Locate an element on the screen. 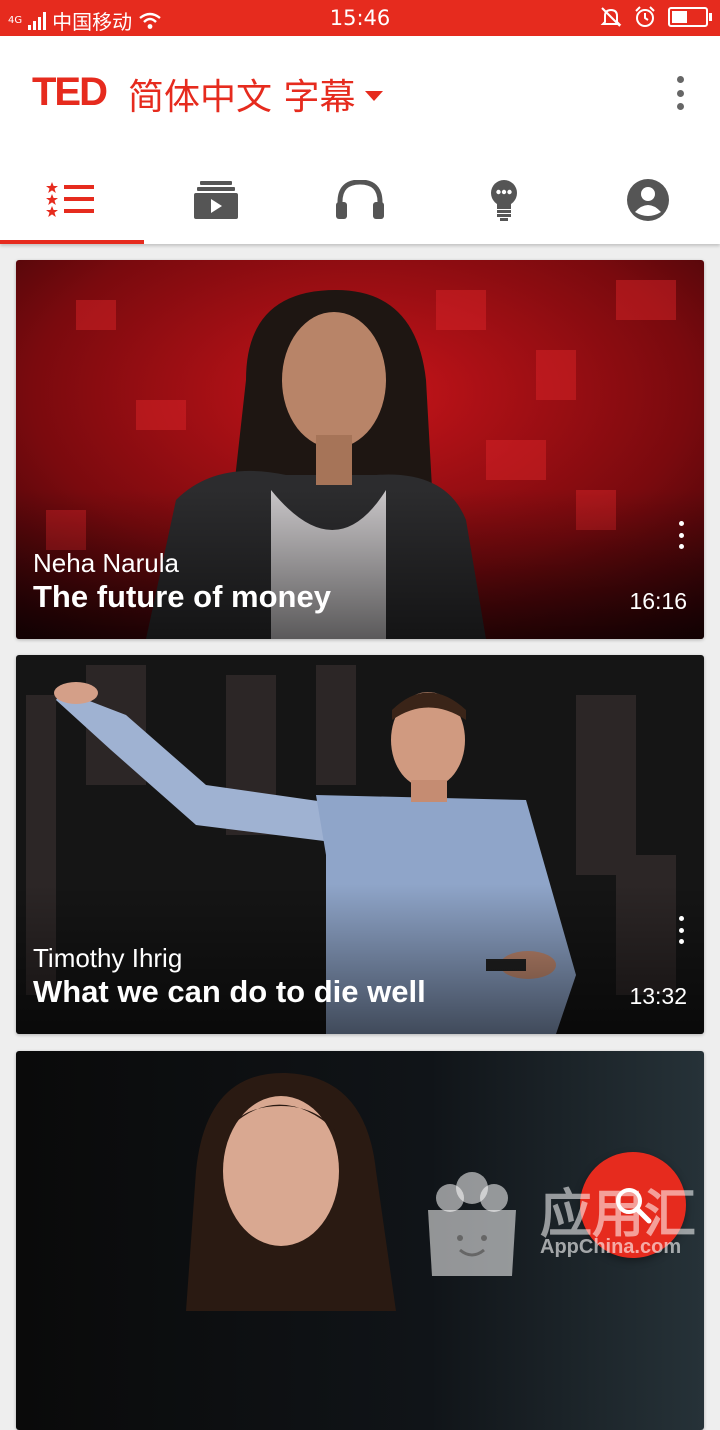 The width and height of the screenshot is (720, 1430). star-list-icon is located at coordinates (70, 199).